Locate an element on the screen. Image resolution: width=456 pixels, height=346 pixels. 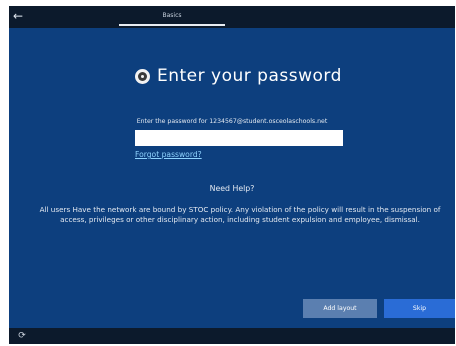
back-arrow-icon: ← is located at coordinates (18, 17).